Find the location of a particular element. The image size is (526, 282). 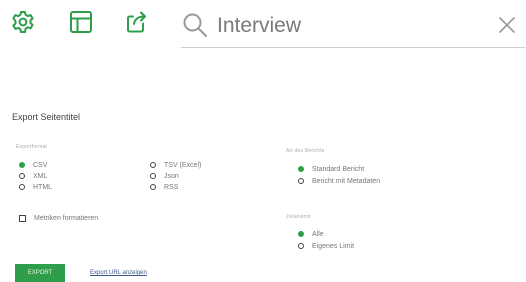

option-label: Json is located at coordinates (171, 176).